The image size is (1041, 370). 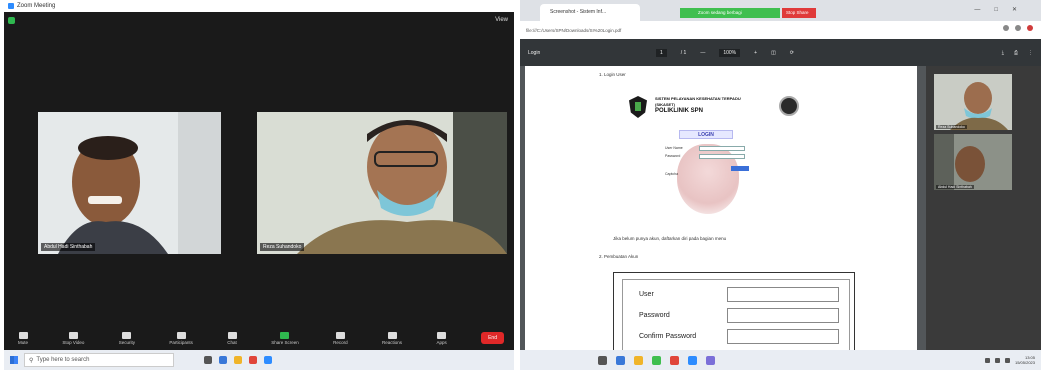 I want to click on share-screen-icon, so click(x=285, y=335).